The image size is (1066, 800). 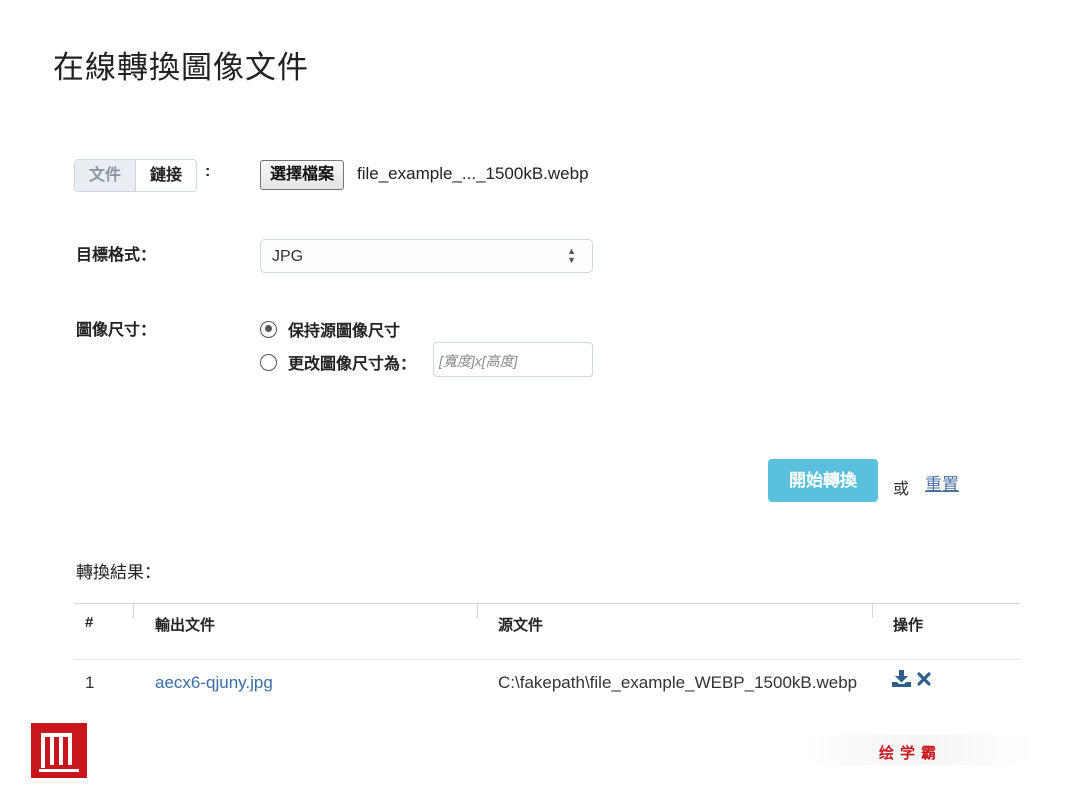 What do you see at coordinates (911, 678) in the screenshot?
I see `row-actions` at bounding box center [911, 678].